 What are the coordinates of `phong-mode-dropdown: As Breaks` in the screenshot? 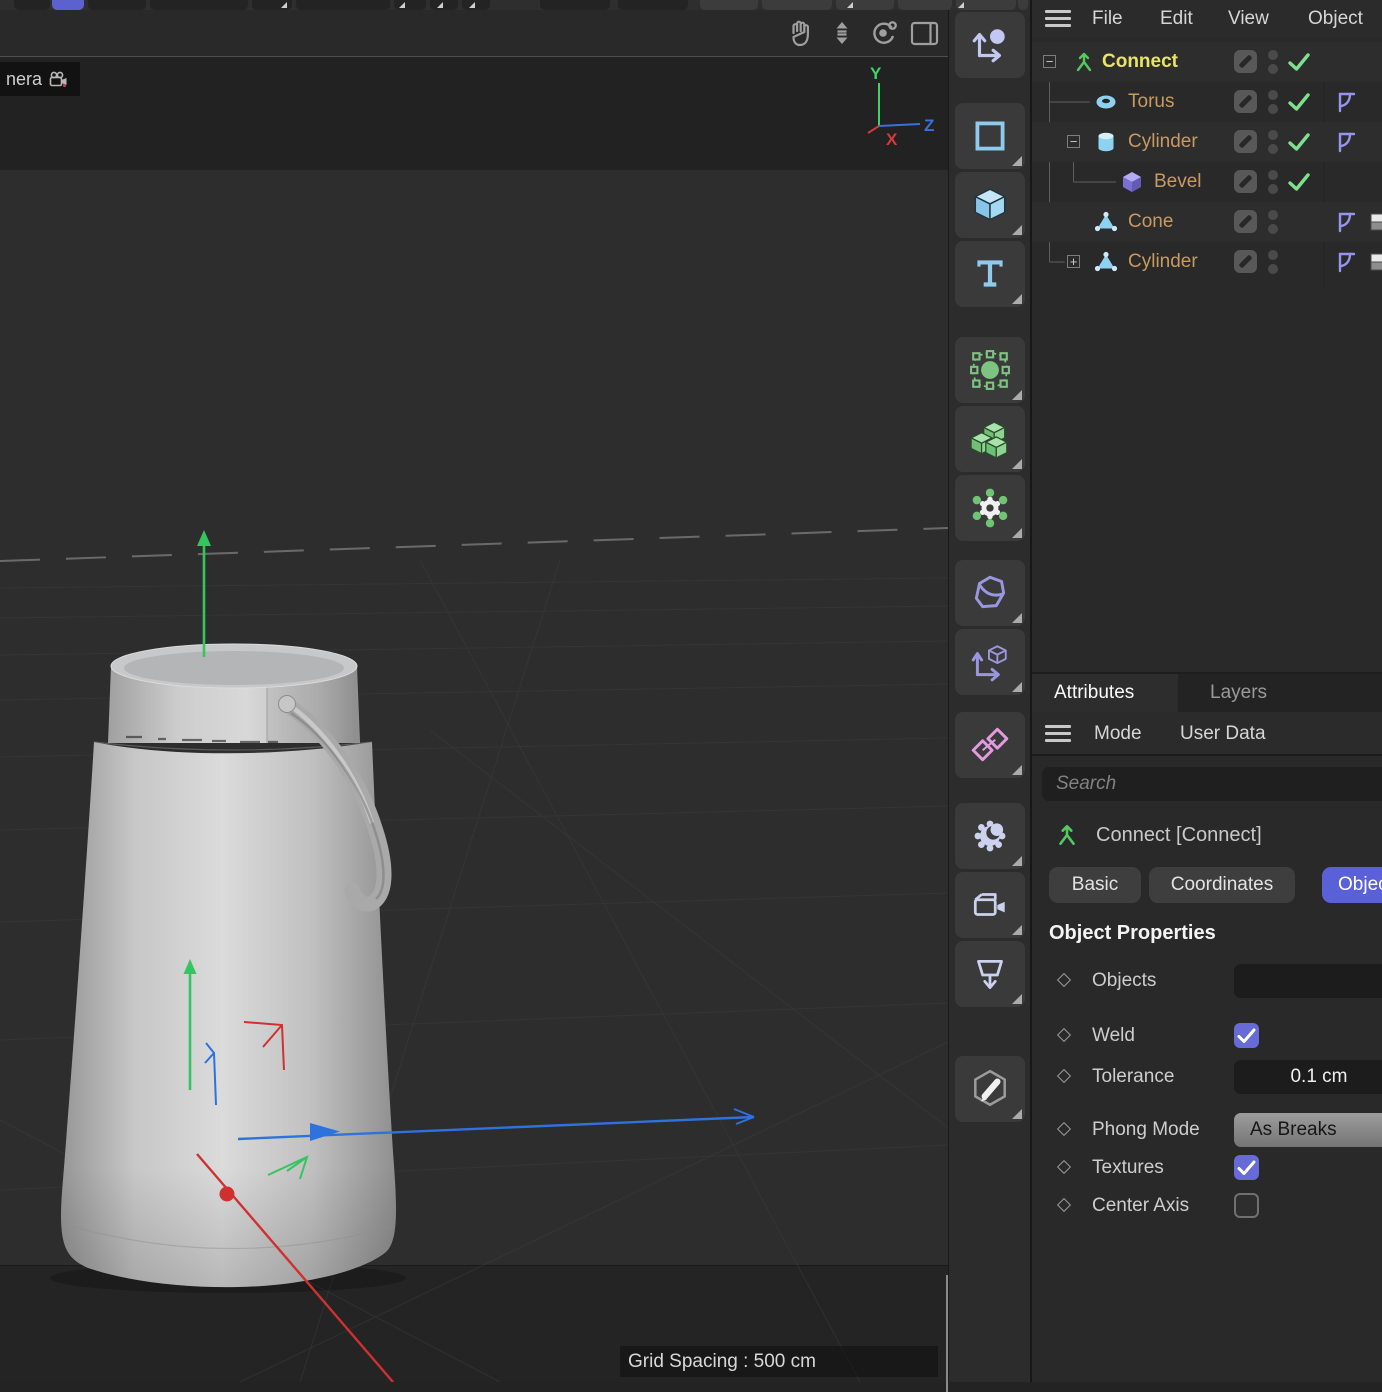 It's located at (1308, 1130).